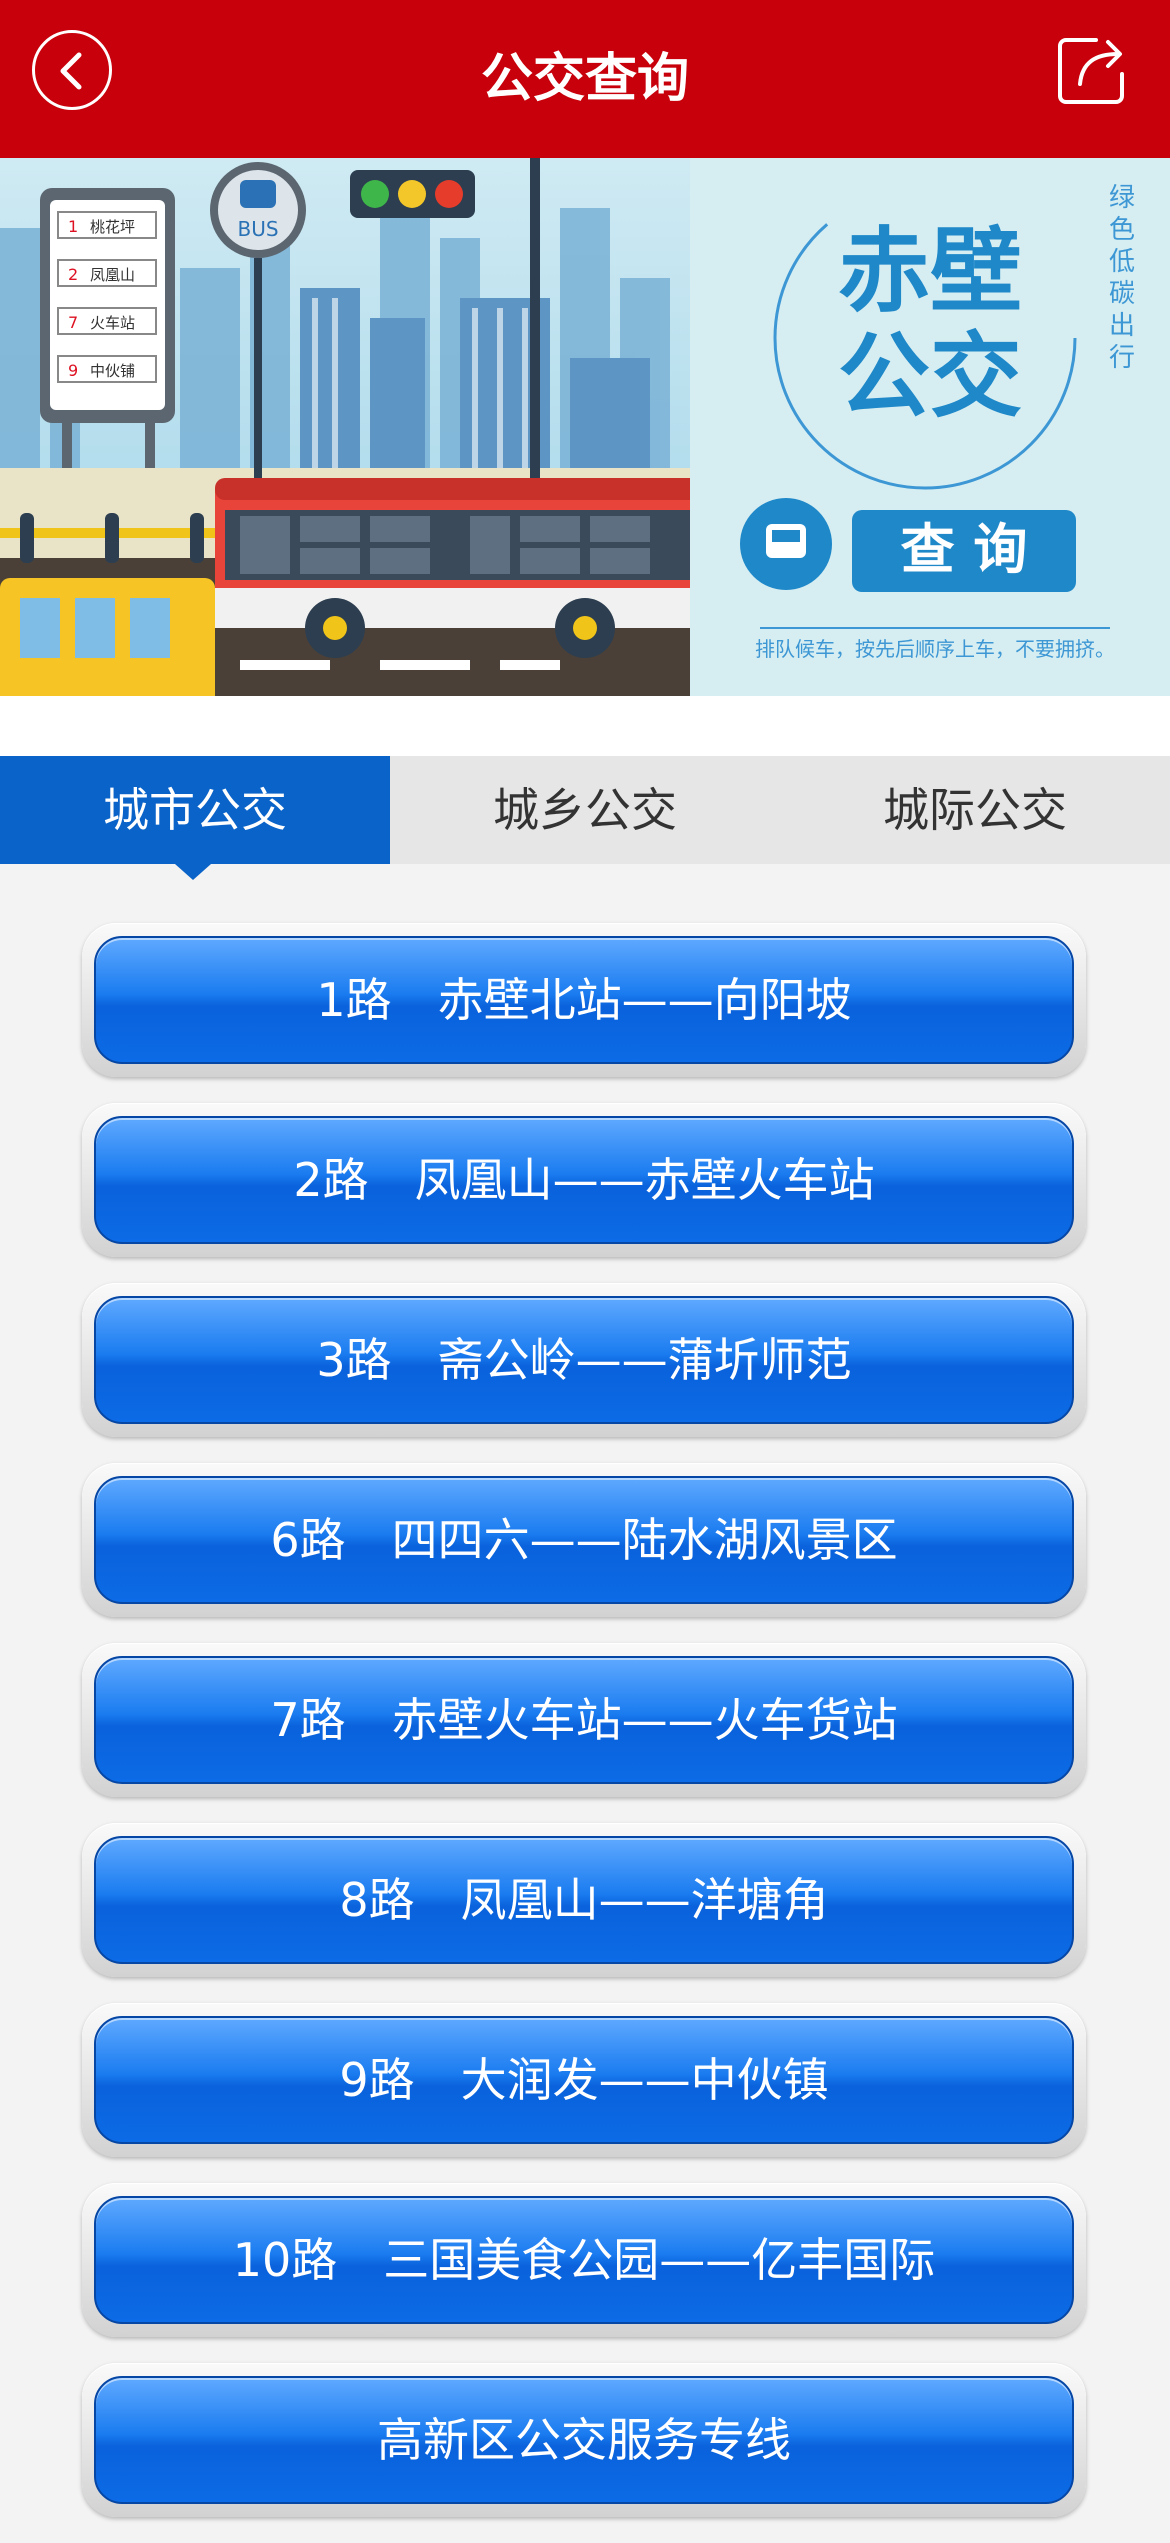 Image resolution: width=1170 pixels, height=2543 pixels. What do you see at coordinates (193, 872) in the screenshot?
I see `active-tab-indicator` at bounding box center [193, 872].